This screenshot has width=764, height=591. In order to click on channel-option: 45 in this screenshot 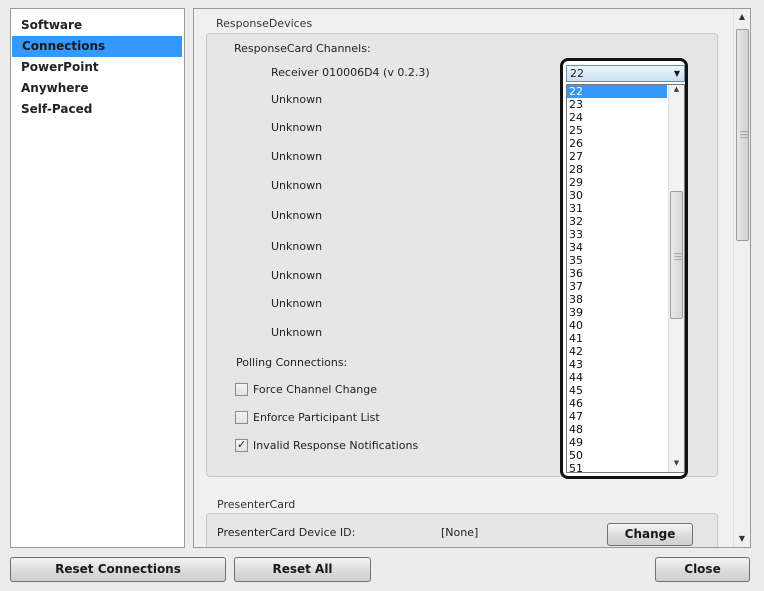, I will do `click(617, 390)`.